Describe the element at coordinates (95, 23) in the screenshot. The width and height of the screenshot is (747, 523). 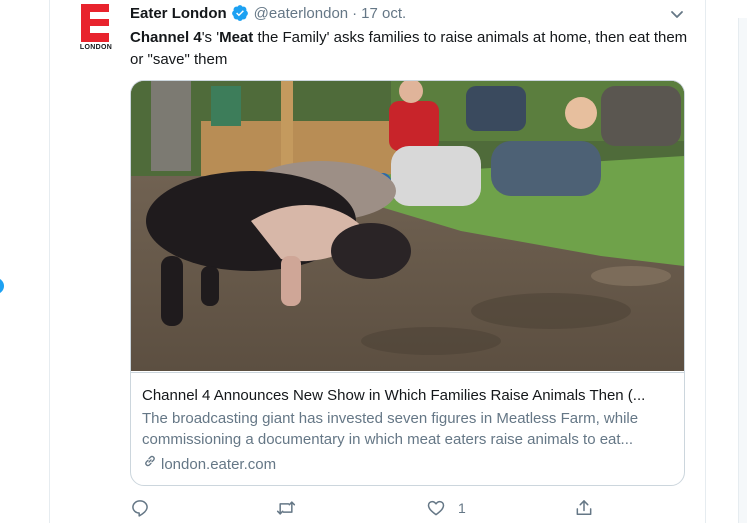
I see `eater-logo` at that location.